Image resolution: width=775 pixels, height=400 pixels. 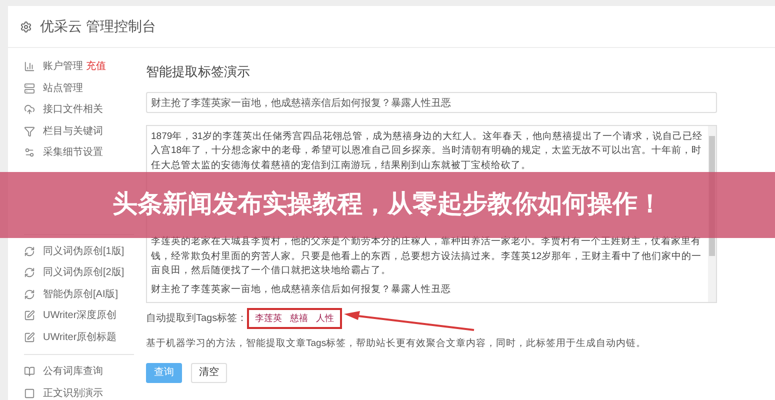 What do you see at coordinates (29, 66) in the screenshot?
I see `bar-chart-icon` at bounding box center [29, 66].